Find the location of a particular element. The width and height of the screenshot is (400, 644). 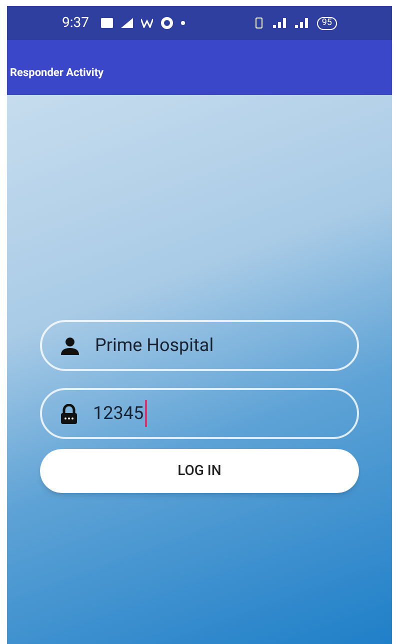

ring-icon is located at coordinates (167, 23).